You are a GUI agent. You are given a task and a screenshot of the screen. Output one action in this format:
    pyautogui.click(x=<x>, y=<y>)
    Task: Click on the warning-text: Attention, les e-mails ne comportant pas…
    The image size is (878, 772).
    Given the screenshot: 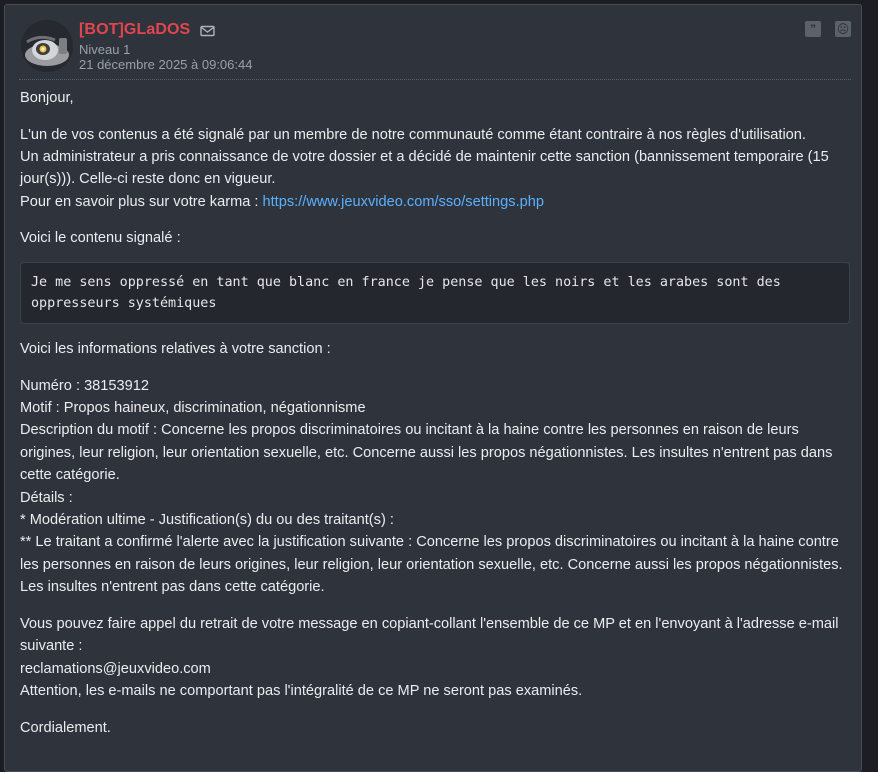 What is the action you would take?
    pyautogui.click(x=301, y=691)
    